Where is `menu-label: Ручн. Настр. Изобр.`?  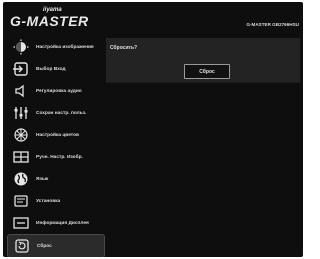 menu-label: Ручн. Настр. Изобр. is located at coordinates (59, 157).